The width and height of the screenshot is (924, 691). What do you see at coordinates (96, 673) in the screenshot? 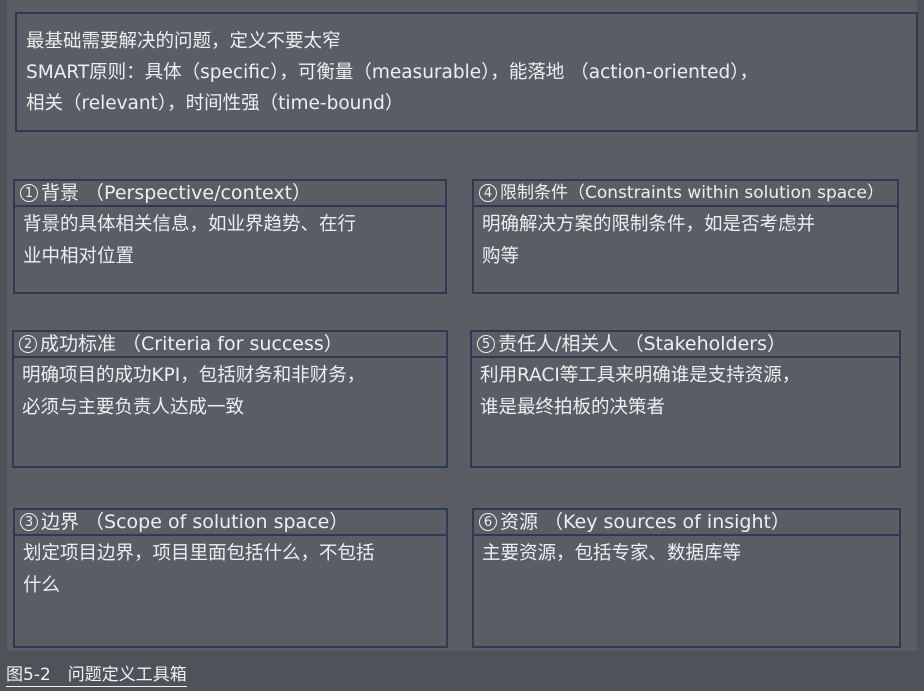
I see `figure-caption: 图5-2 问题定义工具箱` at bounding box center [96, 673].